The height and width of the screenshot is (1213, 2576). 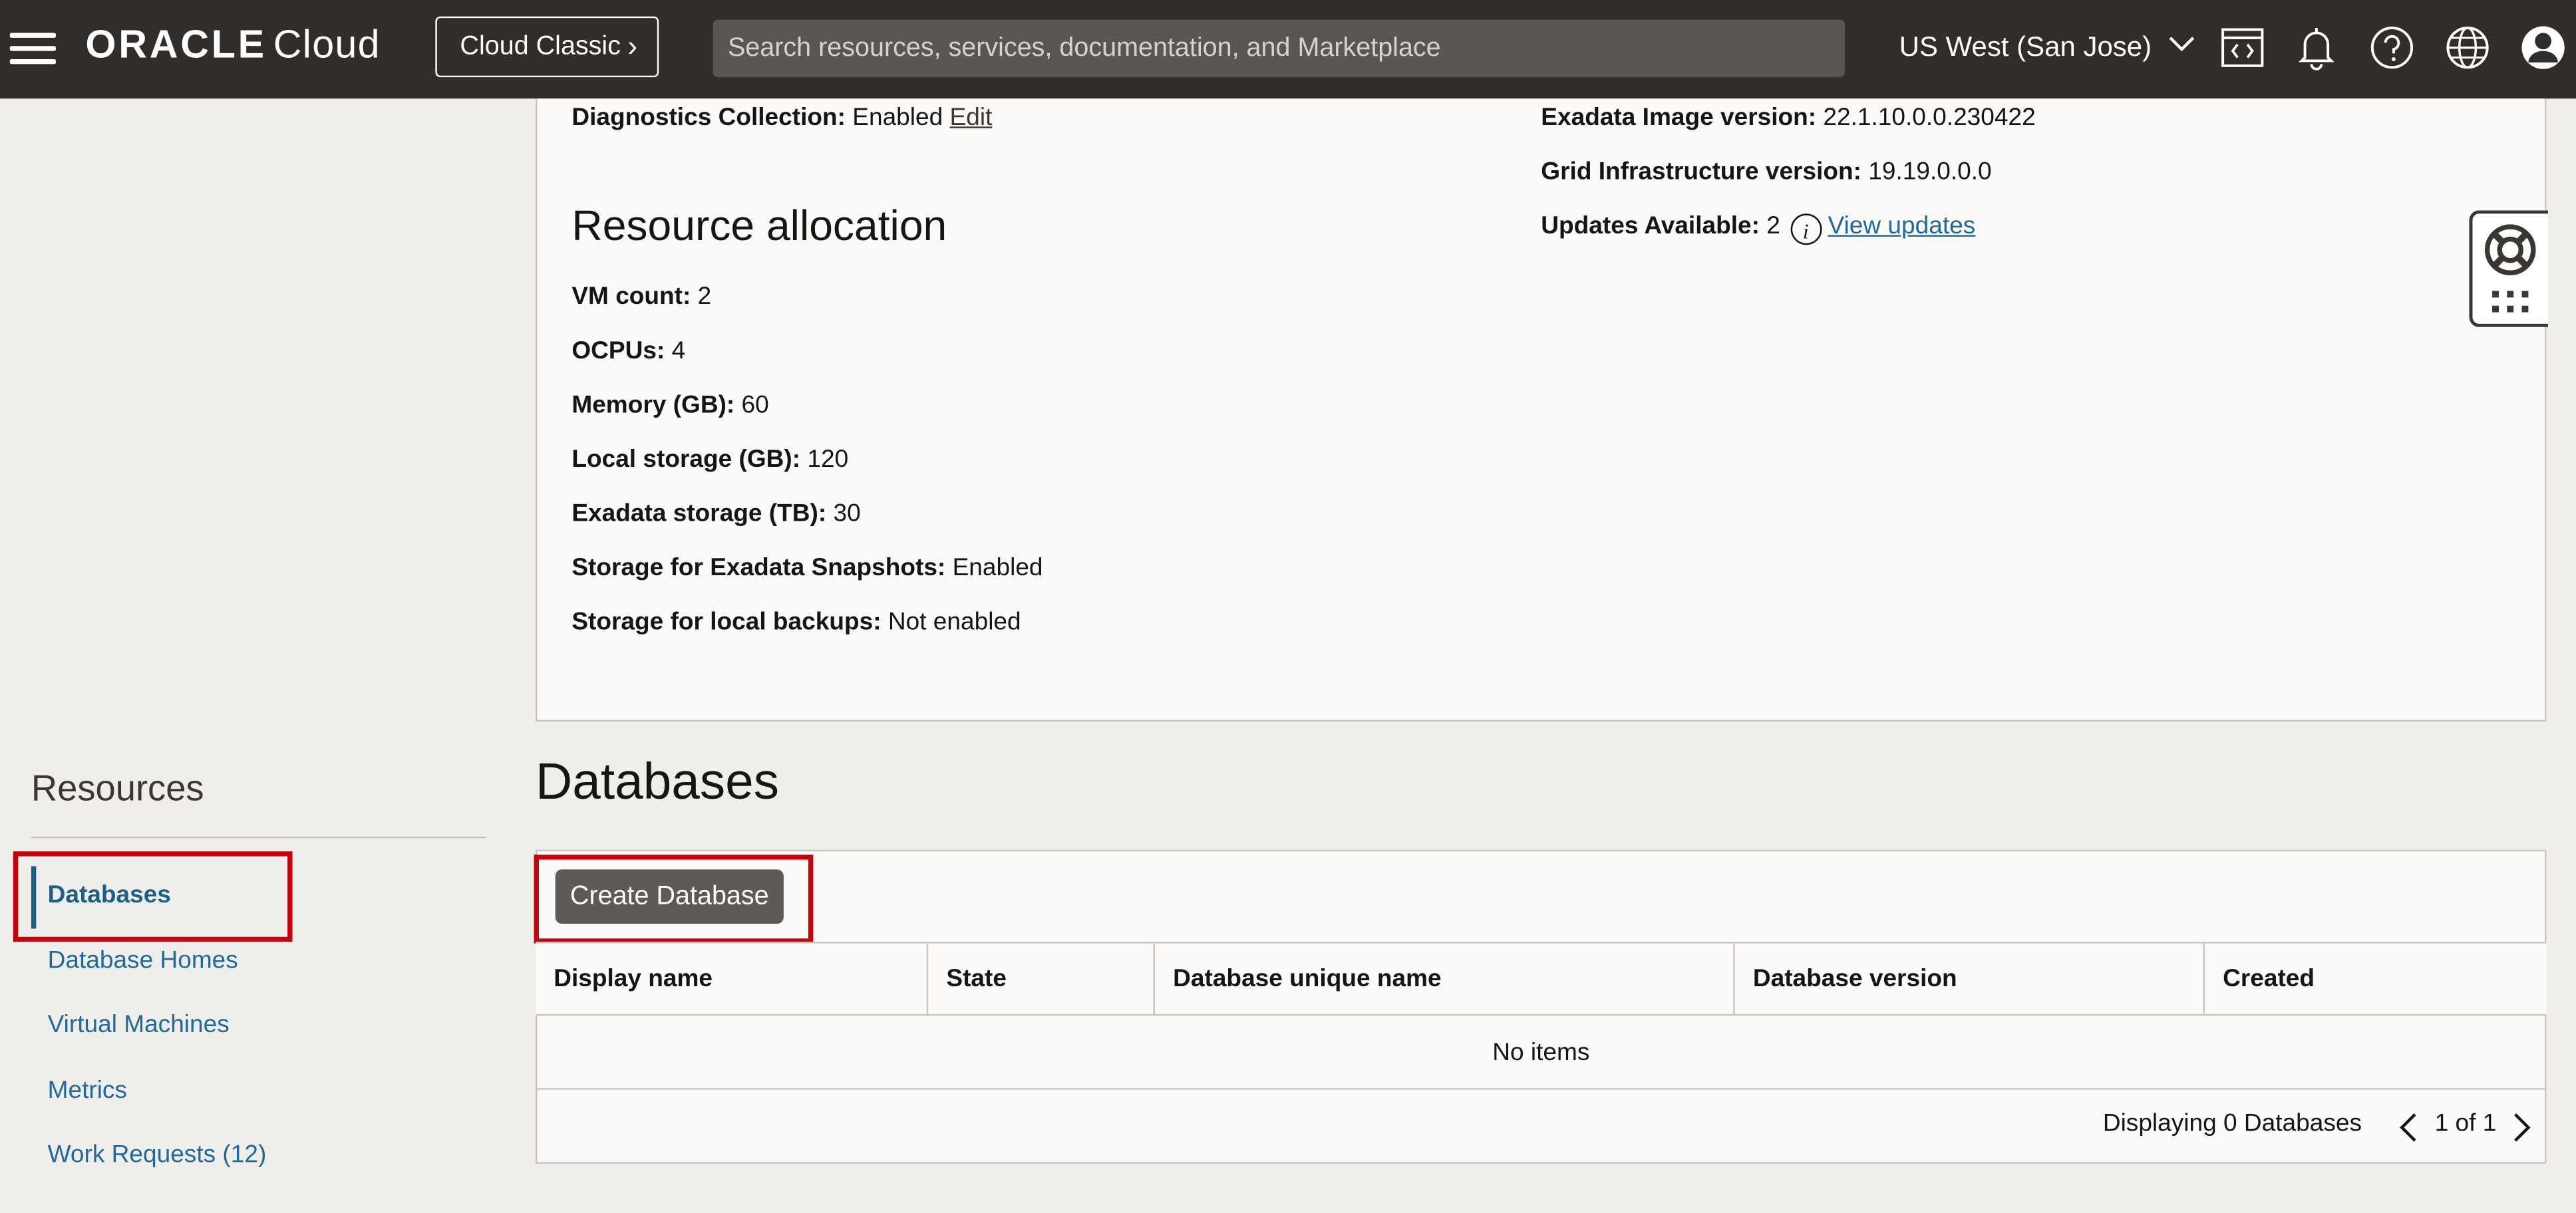 What do you see at coordinates (758, 567) in the screenshot?
I see `field-label: Storage for Exadata Snapshots:` at bounding box center [758, 567].